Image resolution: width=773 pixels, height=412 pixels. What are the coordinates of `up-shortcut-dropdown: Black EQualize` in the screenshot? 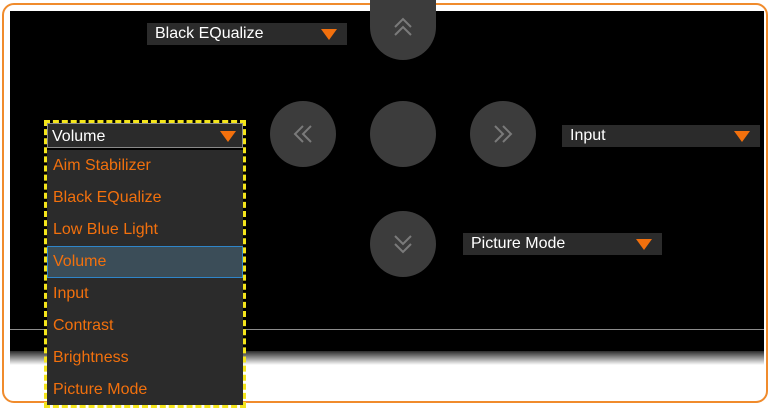 It's located at (247, 34).